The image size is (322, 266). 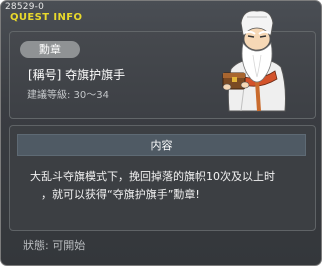 What do you see at coordinates (120, 194) in the screenshot?
I see `description-line-2: ，就可以获得“夺旗护旗手”勳章!` at bounding box center [120, 194].